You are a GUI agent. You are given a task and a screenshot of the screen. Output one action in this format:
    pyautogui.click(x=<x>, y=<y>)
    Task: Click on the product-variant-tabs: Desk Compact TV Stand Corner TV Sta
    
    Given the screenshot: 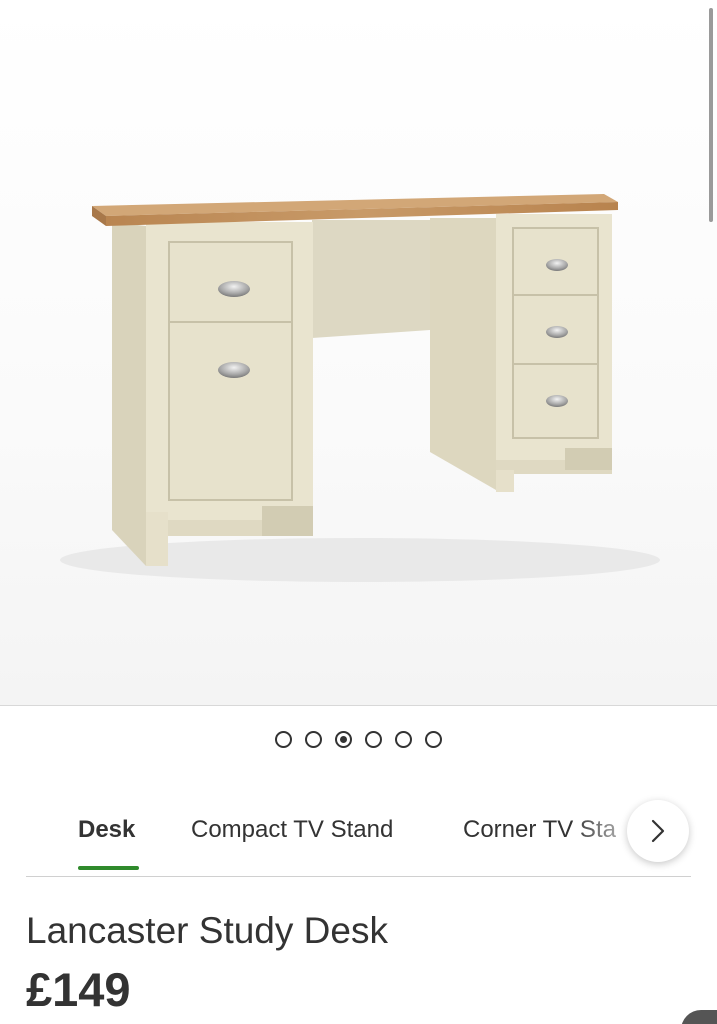 What is the action you would take?
    pyautogui.click(x=358, y=838)
    